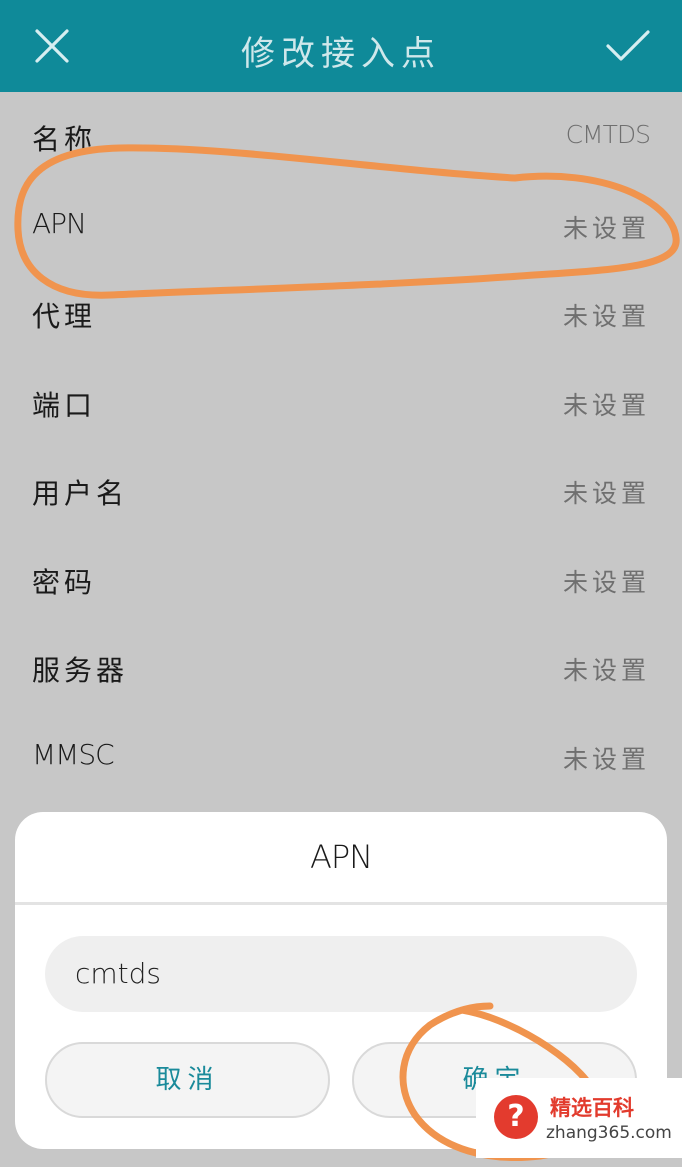 This screenshot has width=682, height=1167. What do you see at coordinates (341, 857) in the screenshot?
I see `dialog-title: APN` at bounding box center [341, 857].